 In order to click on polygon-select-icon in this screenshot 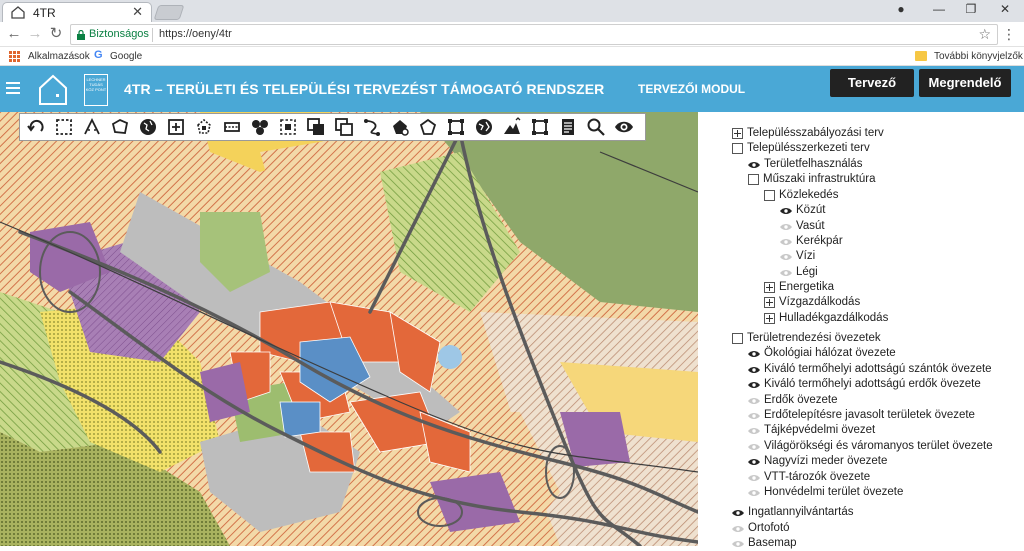, I will do `click(204, 127)`.